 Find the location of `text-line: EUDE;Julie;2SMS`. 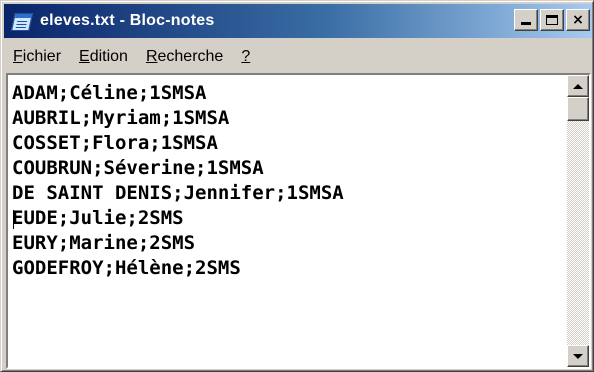

text-line: EUDE;Julie;2SMS is located at coordinates (98, 218).